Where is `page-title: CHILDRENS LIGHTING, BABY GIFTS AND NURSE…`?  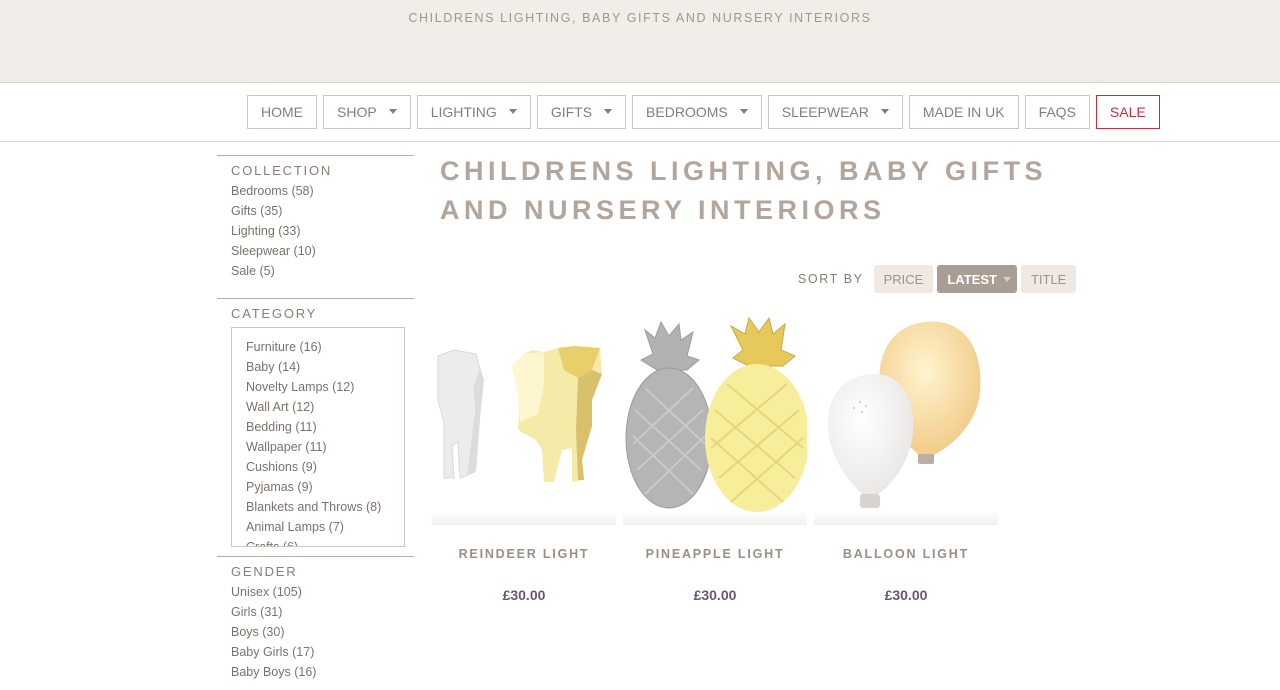 page-title: CHILDRENS LIGHTING, BABY GIFTS AND NURSE… is located at coordinates (744, 190).